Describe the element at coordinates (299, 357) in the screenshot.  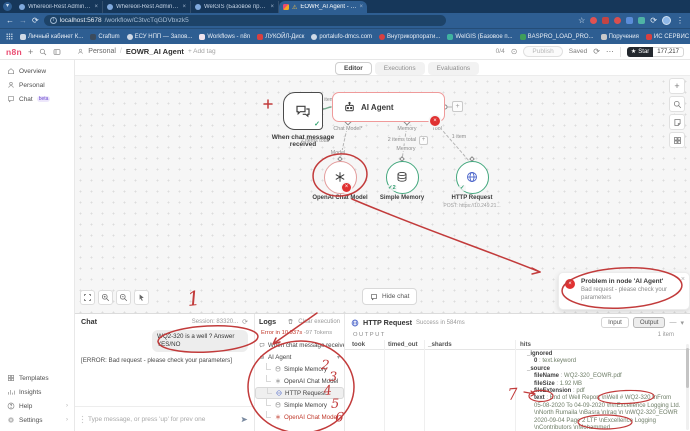
I see `log-row-agent: AI Agent ▾` at that location.